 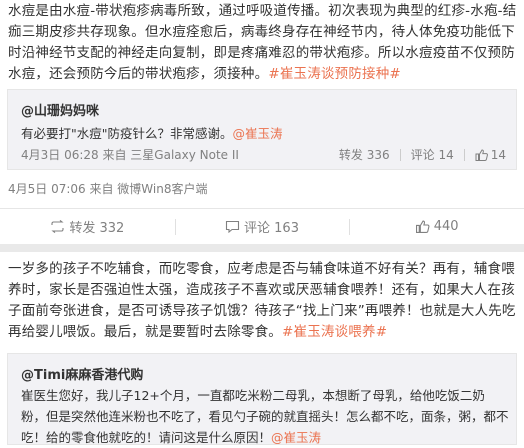 What do you see at coordinates (60, 109) in the screenshot?
I see `repost-username: @山珊妈妈咪` at bounding box center [60, 109].